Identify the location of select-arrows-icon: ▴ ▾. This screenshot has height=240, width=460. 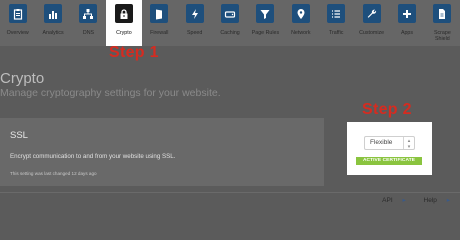
(408, 143).